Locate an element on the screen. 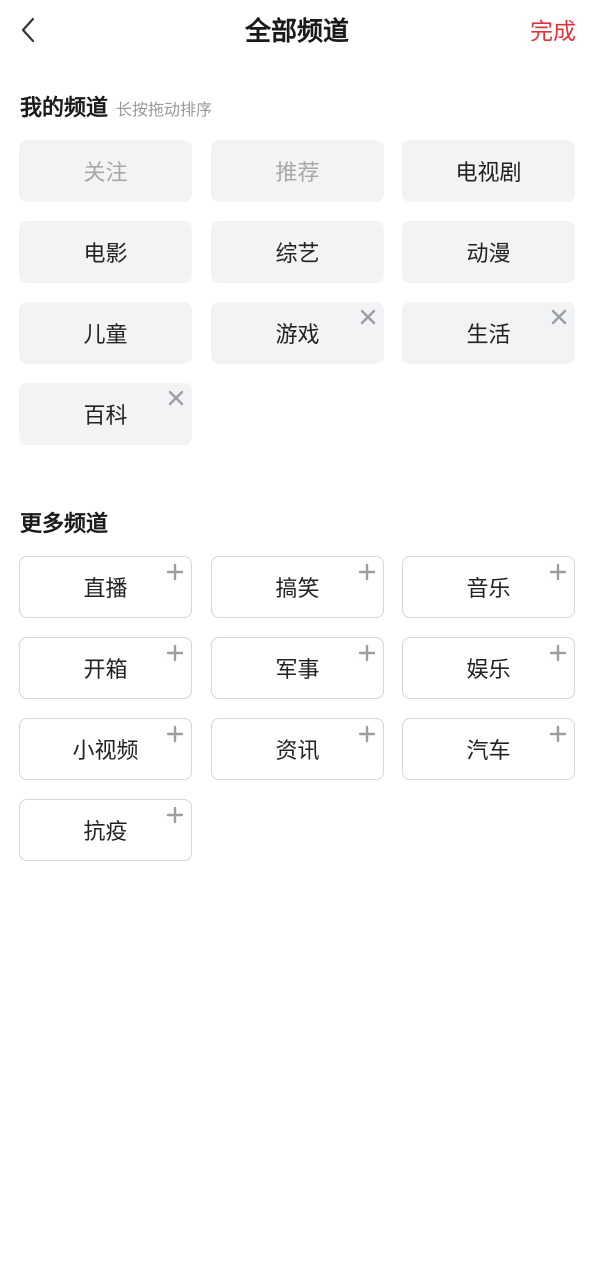  my-channels-header: 我的频道 长按拖动排序 is located at coordinates (116, 106).